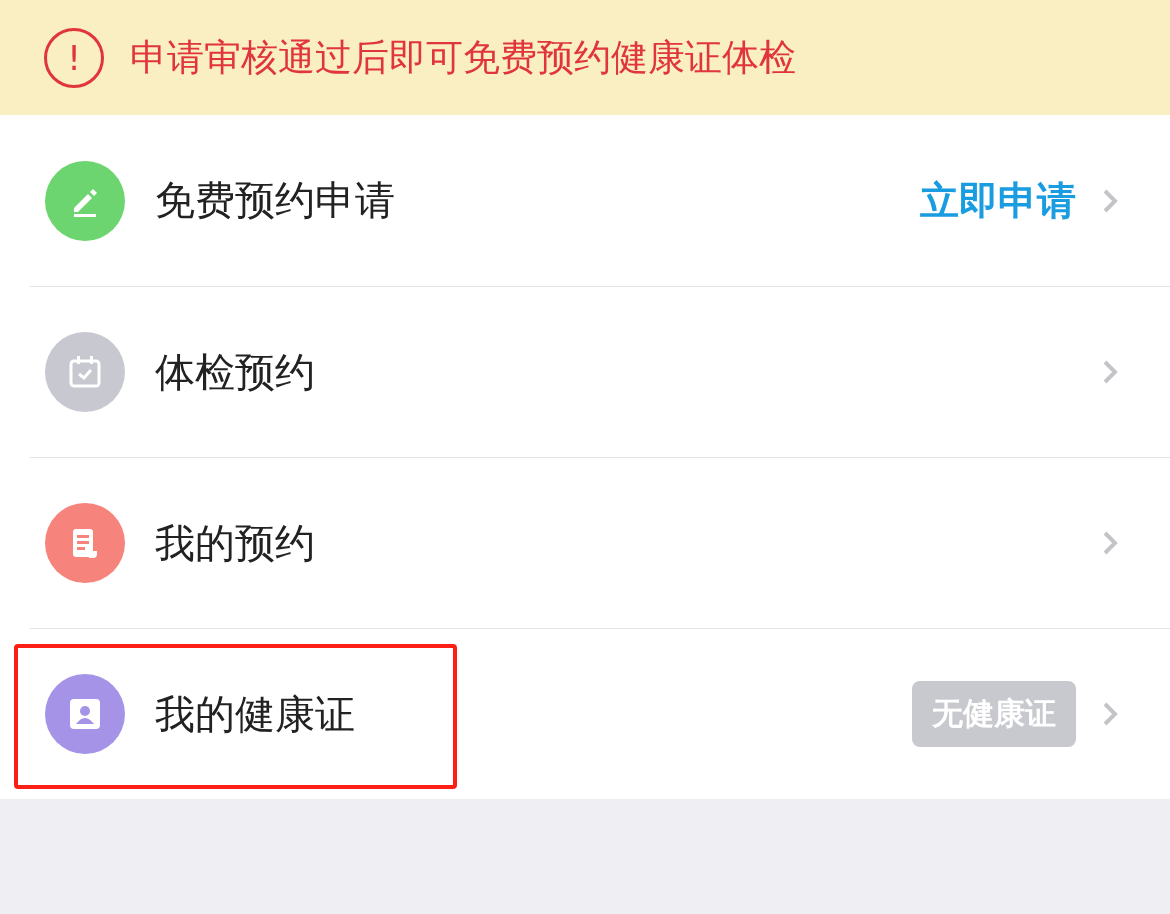 This screenshot has height=914, width=1170. What do you see at coordinates (255, 714) in the screenshot?
I see `menu-label: 我的健康证` at bounding box center [255, 714].